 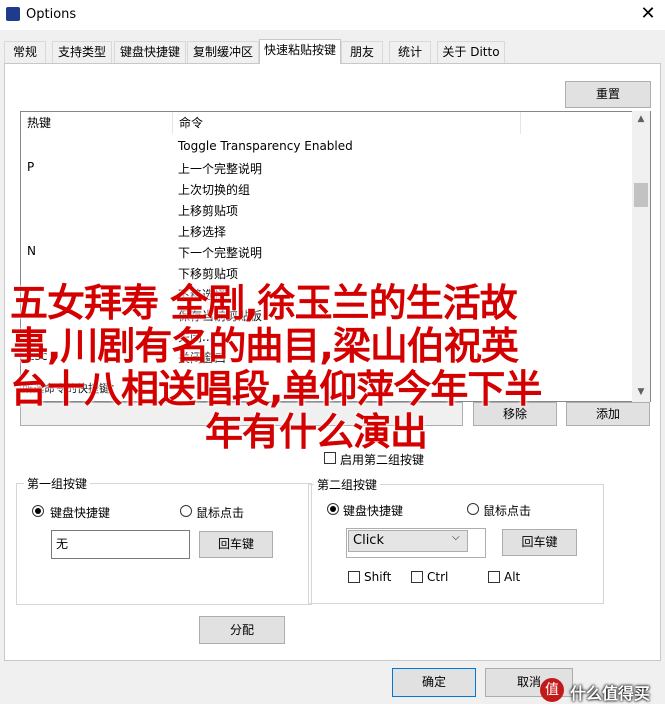 What do you see at coordinates (648, 15) in the screenshot?
I see `close-icon: ✕` at bounding box center [648, 15].